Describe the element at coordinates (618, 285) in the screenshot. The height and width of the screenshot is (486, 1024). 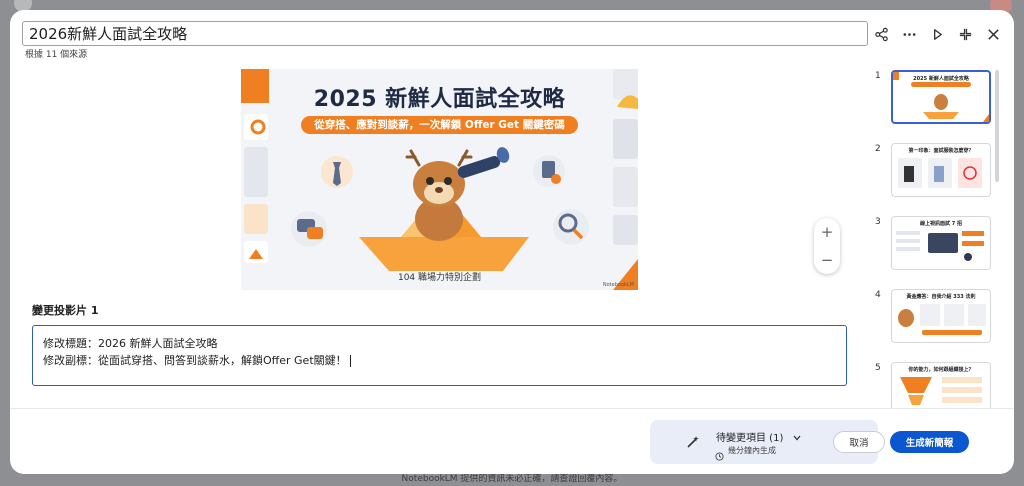
I see `slide-watermark: NotebookLM` at that location.